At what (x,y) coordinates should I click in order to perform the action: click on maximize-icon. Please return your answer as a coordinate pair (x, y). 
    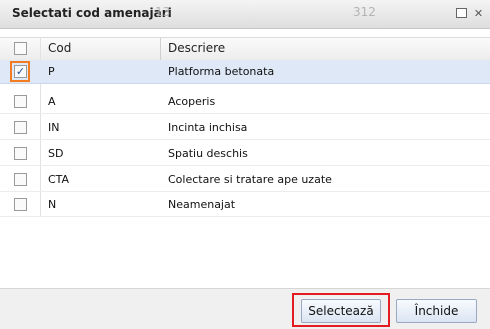
    Looking at the image, I should click on (461, 13).